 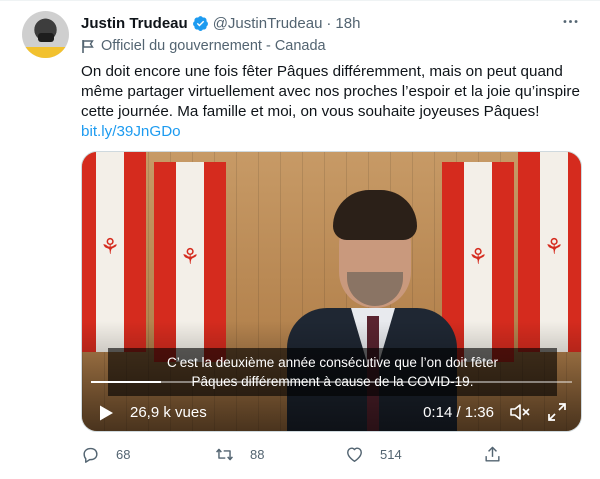 I want to click on video-progress-bar, so click(x=331, y=382).